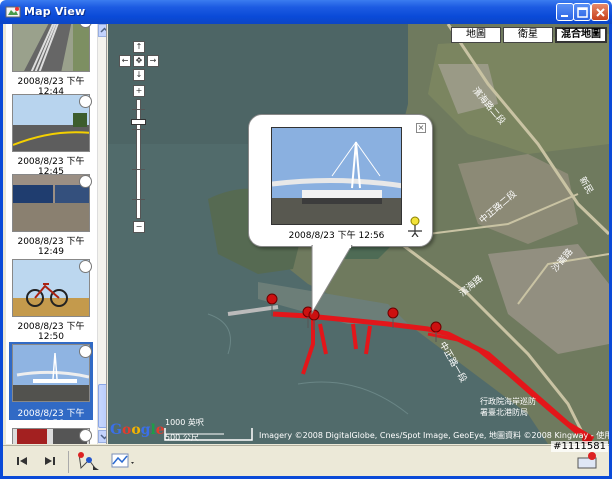 The width and height of the screenshot is (612, 479). I want to click on show-route-button, so click(88, 461).